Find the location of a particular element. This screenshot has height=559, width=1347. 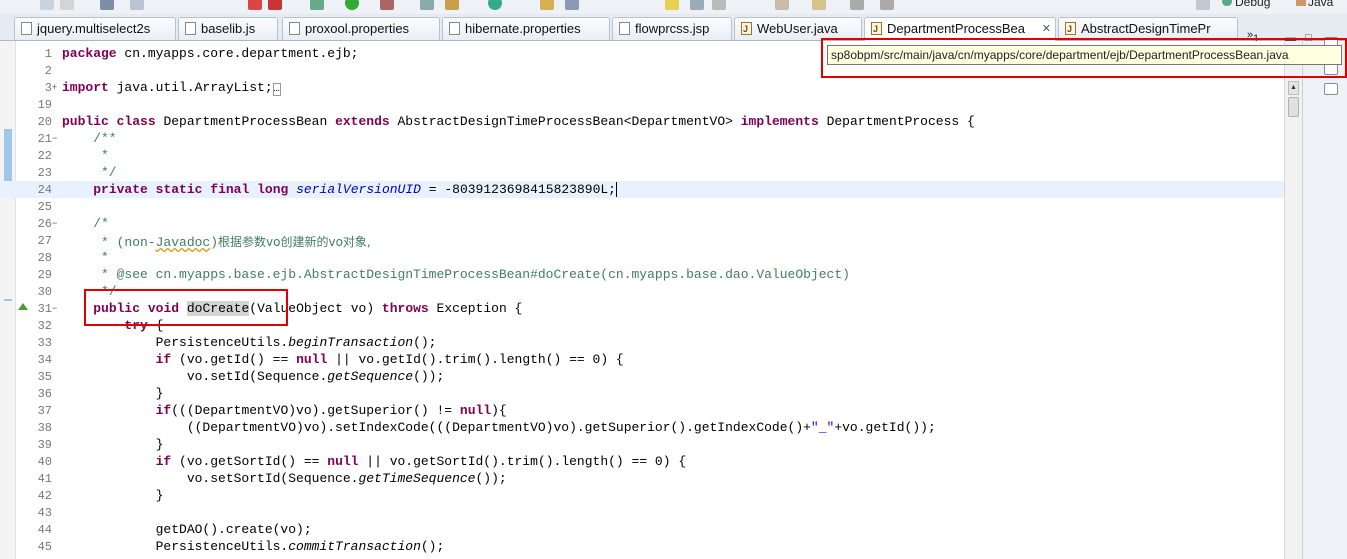

line-number: 1 is located at coordinates (48, 54).